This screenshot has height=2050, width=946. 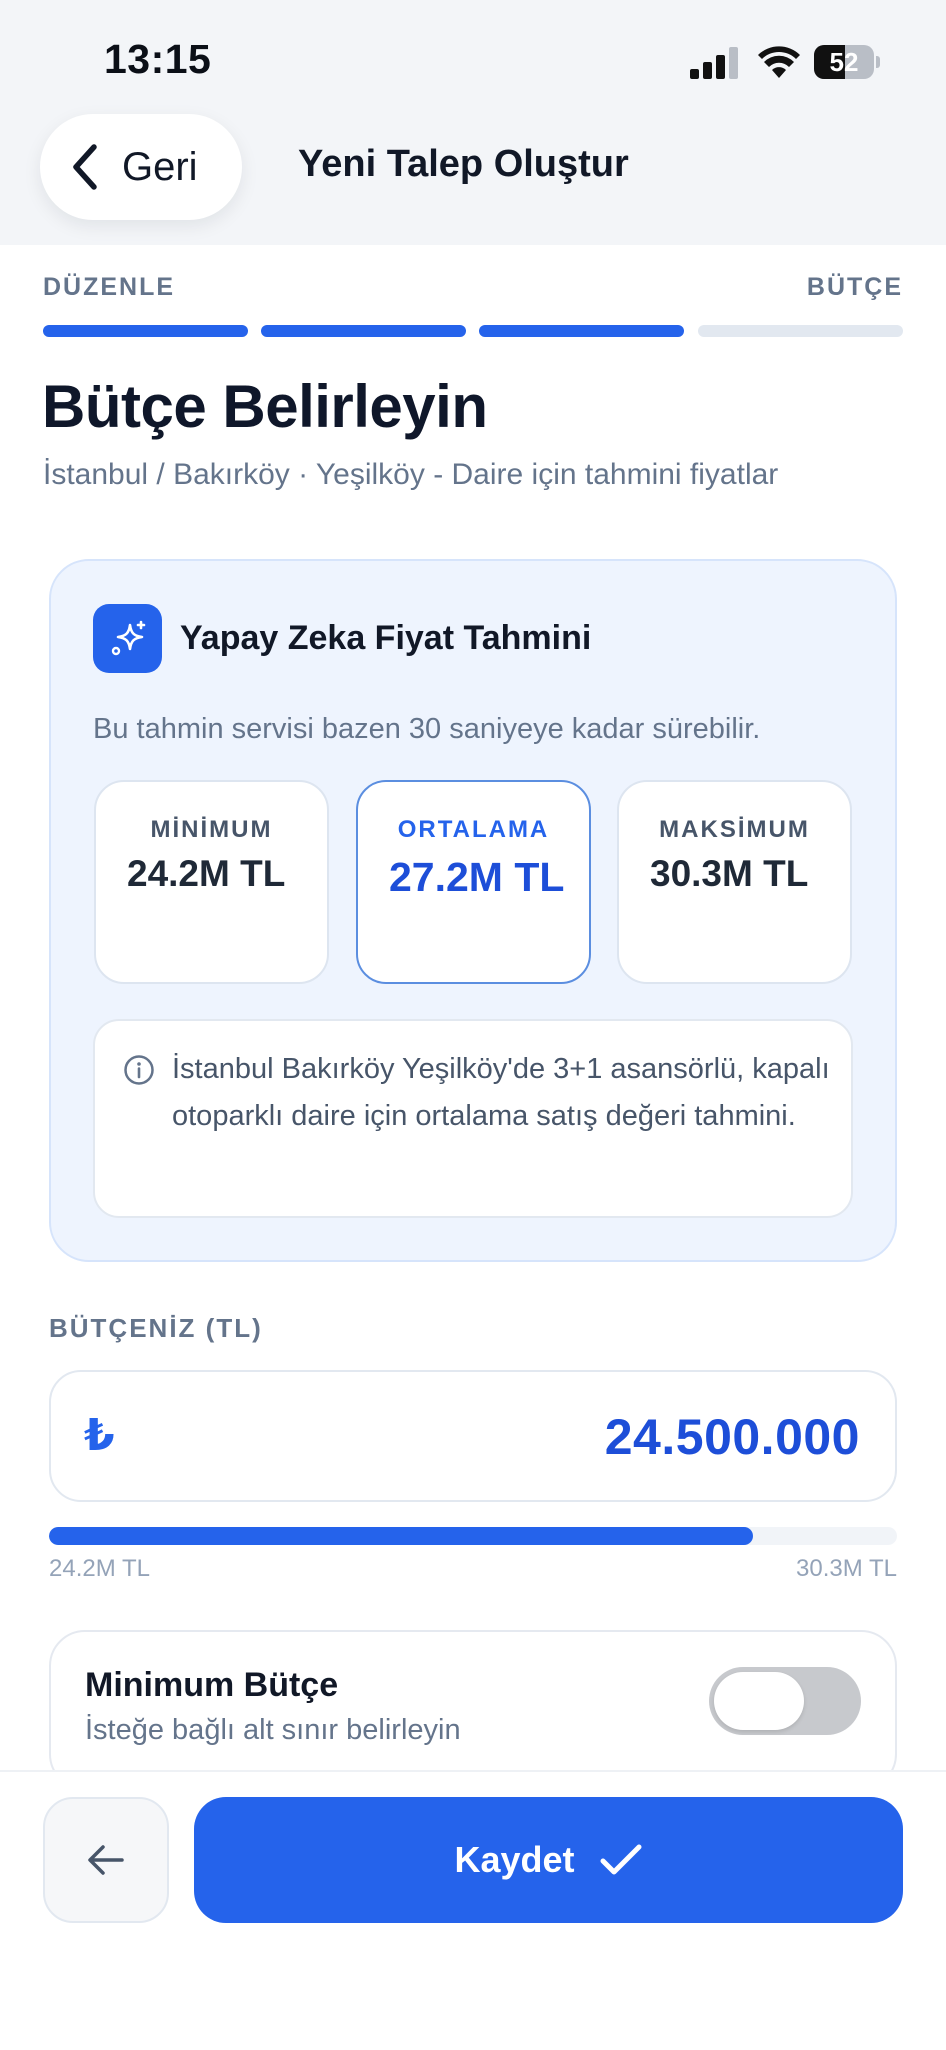 I want to click on price-card-label: MAKSİMUM, so click(x=734, y=829).